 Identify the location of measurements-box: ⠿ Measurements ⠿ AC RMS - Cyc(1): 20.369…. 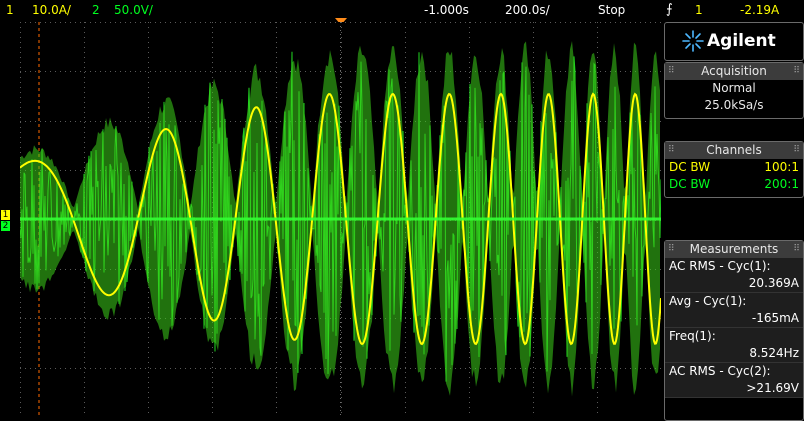
(734, 330).